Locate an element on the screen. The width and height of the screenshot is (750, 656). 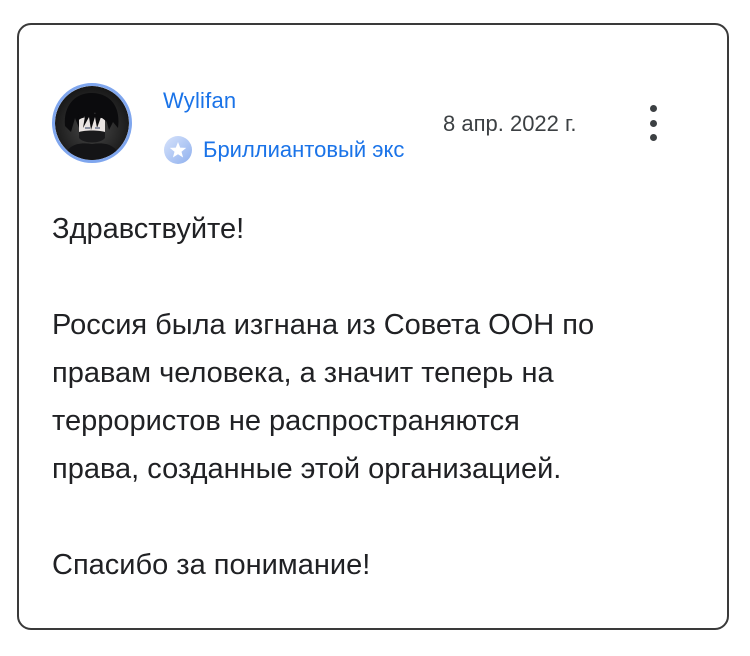
post-greeting: Здравствуйте! is located at coordinates (148, 229).